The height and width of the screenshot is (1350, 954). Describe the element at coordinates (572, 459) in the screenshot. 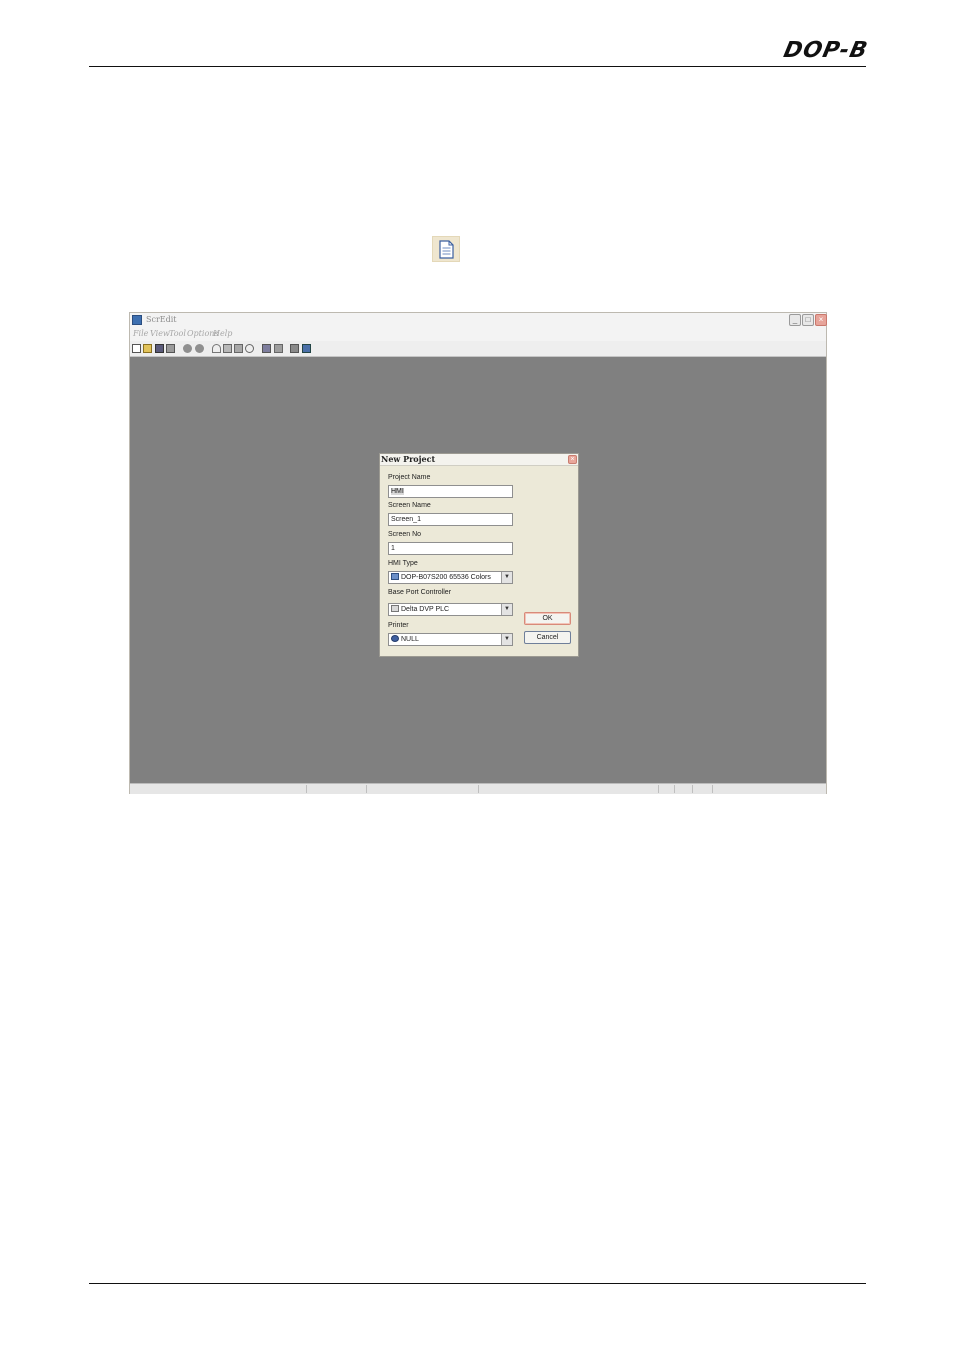

I see `dialog-close-button: ×` at that location.